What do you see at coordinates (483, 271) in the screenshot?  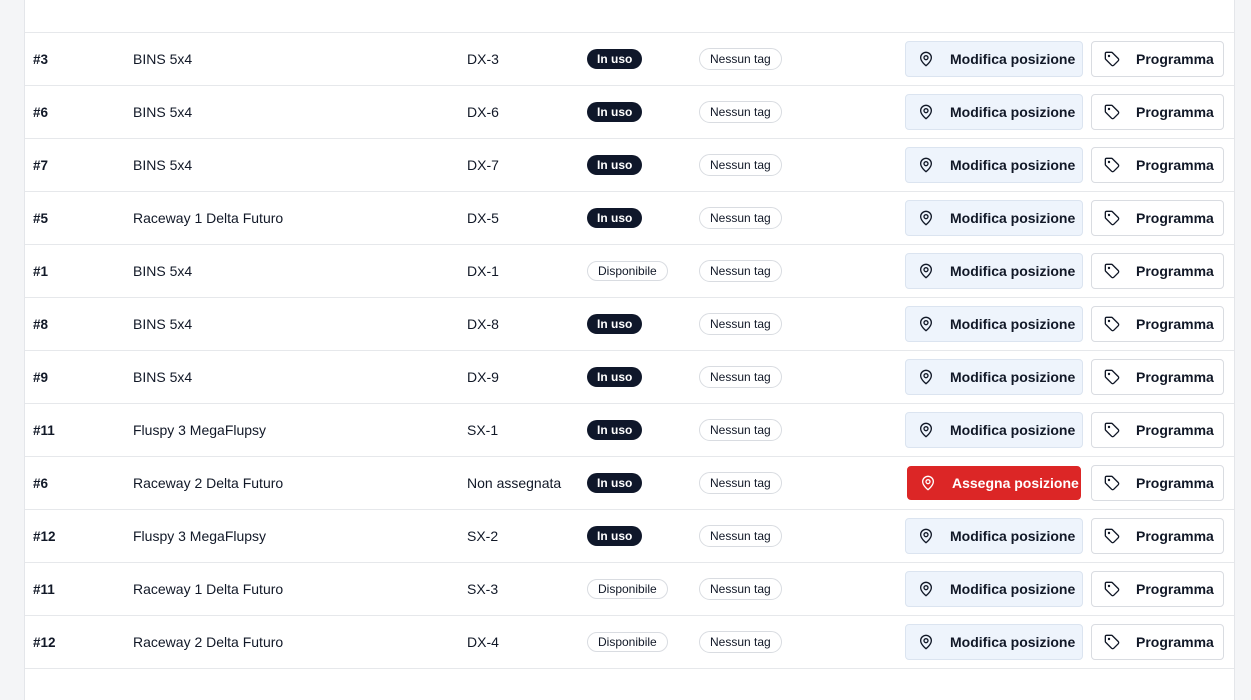 I see `basket-position: DX-1` at bounding box center [483, 271].